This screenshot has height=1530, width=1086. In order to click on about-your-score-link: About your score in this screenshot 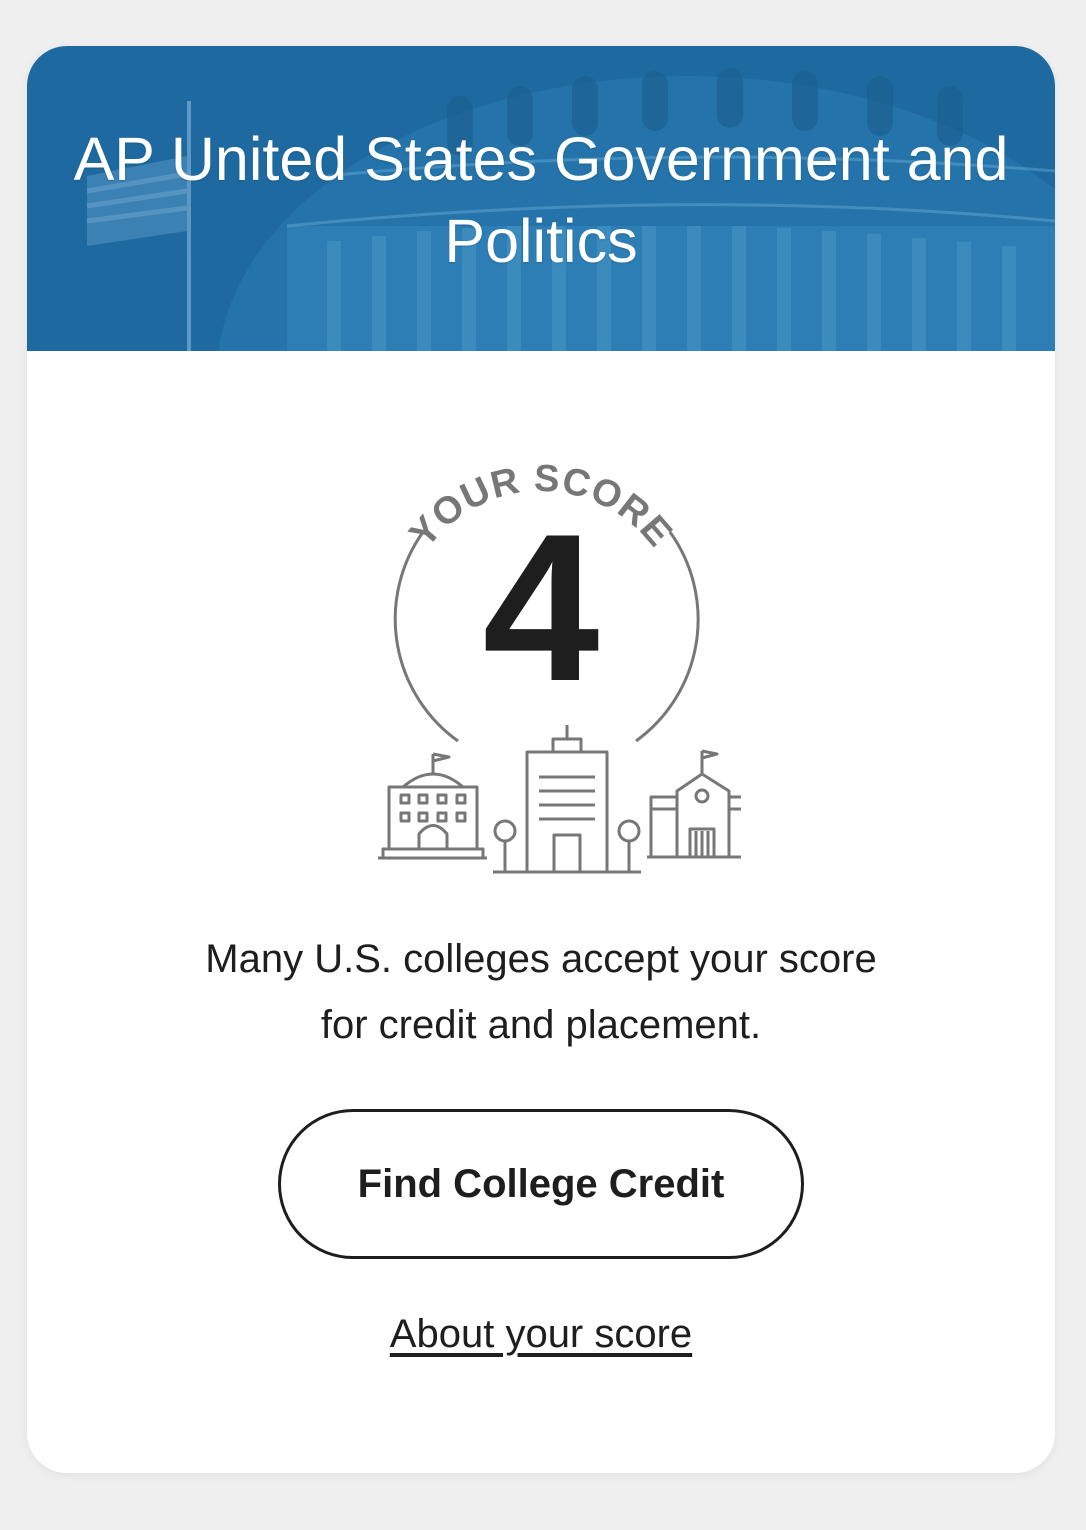, I will do `click(541, 1334)`.